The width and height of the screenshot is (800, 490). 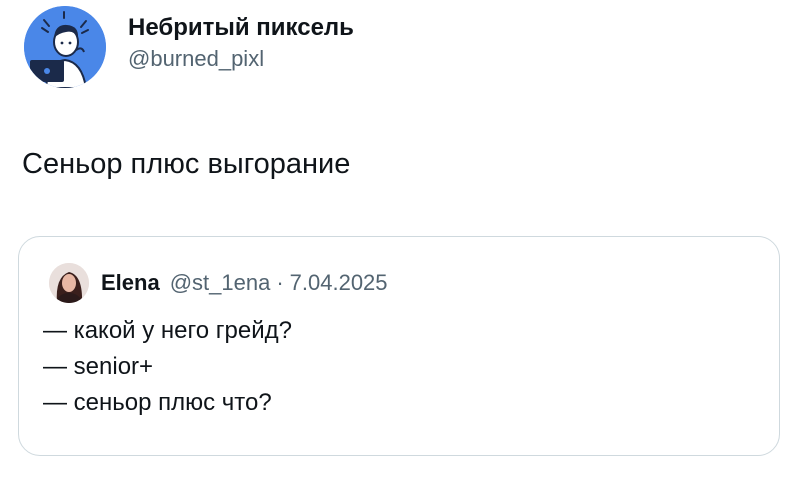 I want to click on quoted-author-handle: @st_1ena, so click(x=220, y=282).